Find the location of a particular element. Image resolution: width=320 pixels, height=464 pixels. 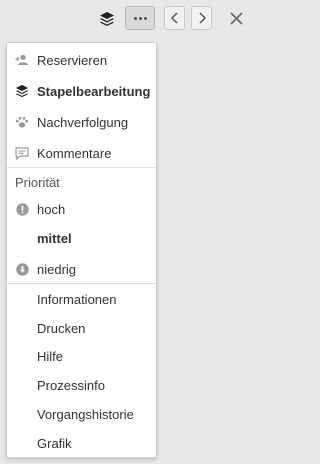

comment-icon is located at coordinates (22, 153).